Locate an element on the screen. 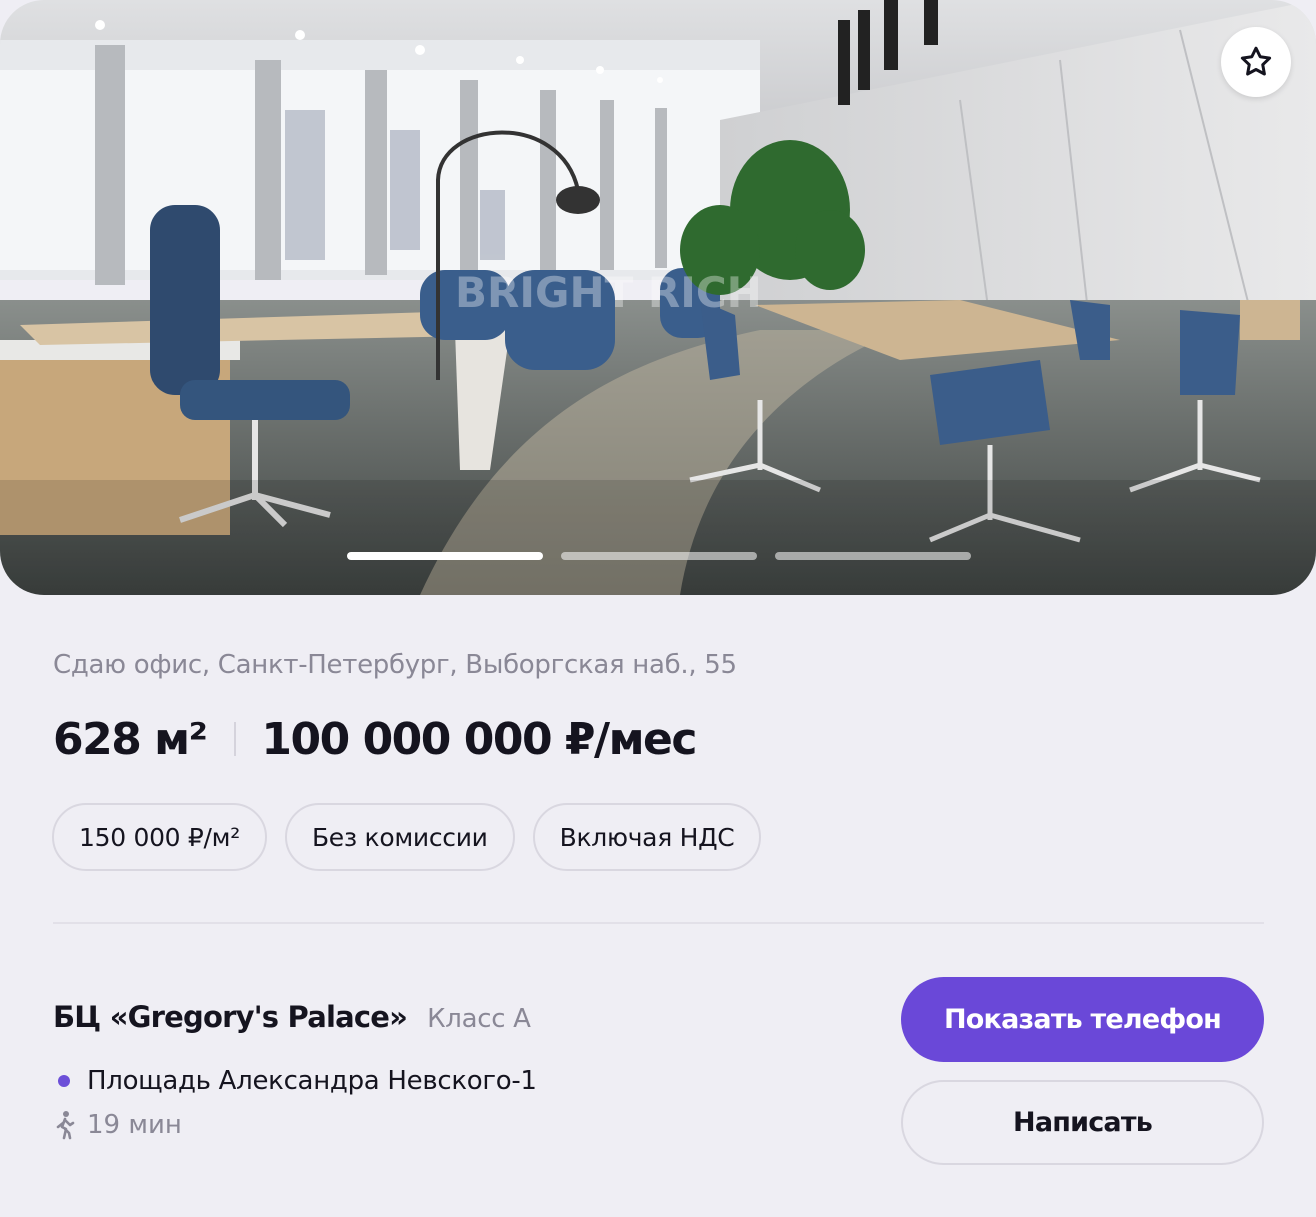 The image size is (1316, 1217). favorite-button is located at coordinates (1256, 62).